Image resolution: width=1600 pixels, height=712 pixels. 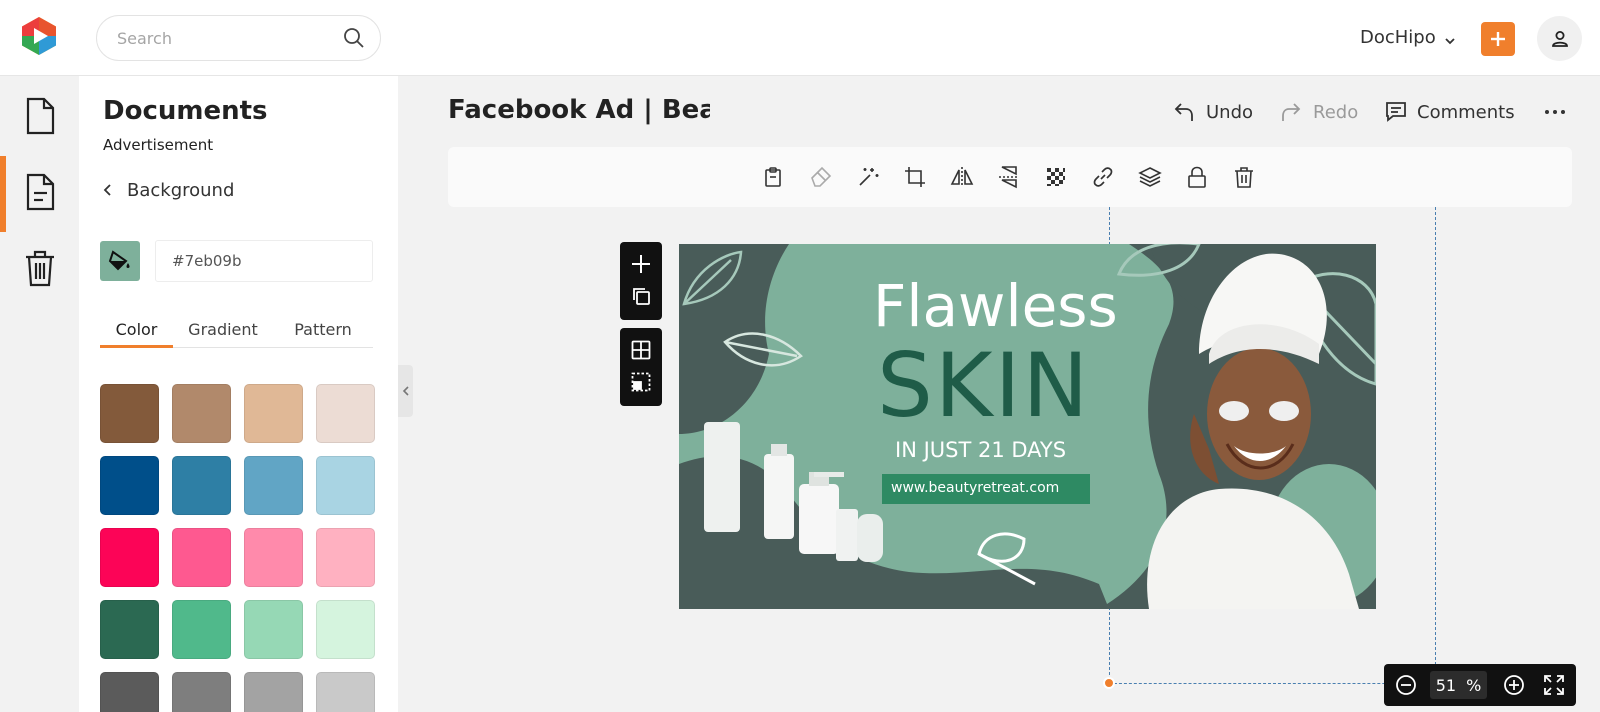 I want to click on app-logo, so click(x=39, y=36).